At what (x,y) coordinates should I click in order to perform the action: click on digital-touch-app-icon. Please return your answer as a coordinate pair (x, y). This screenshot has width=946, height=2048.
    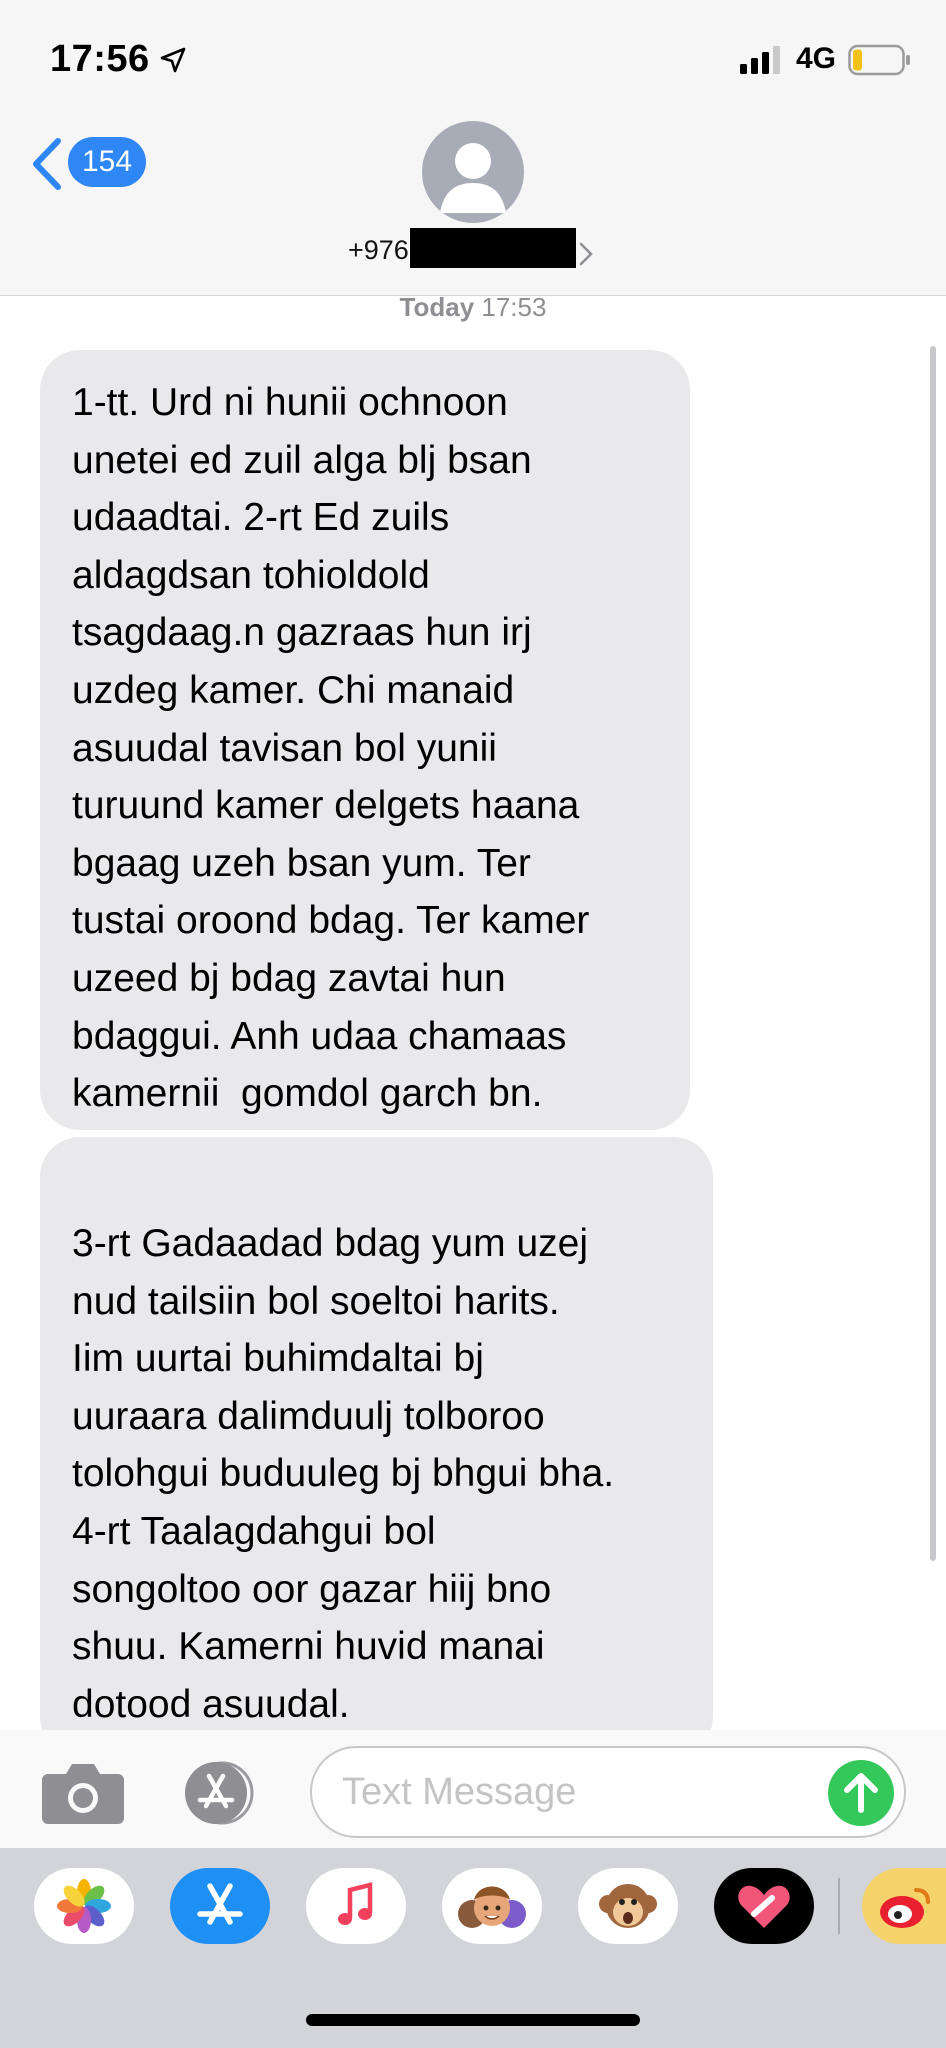
    Looking at the image, I should click on (764, 1906).